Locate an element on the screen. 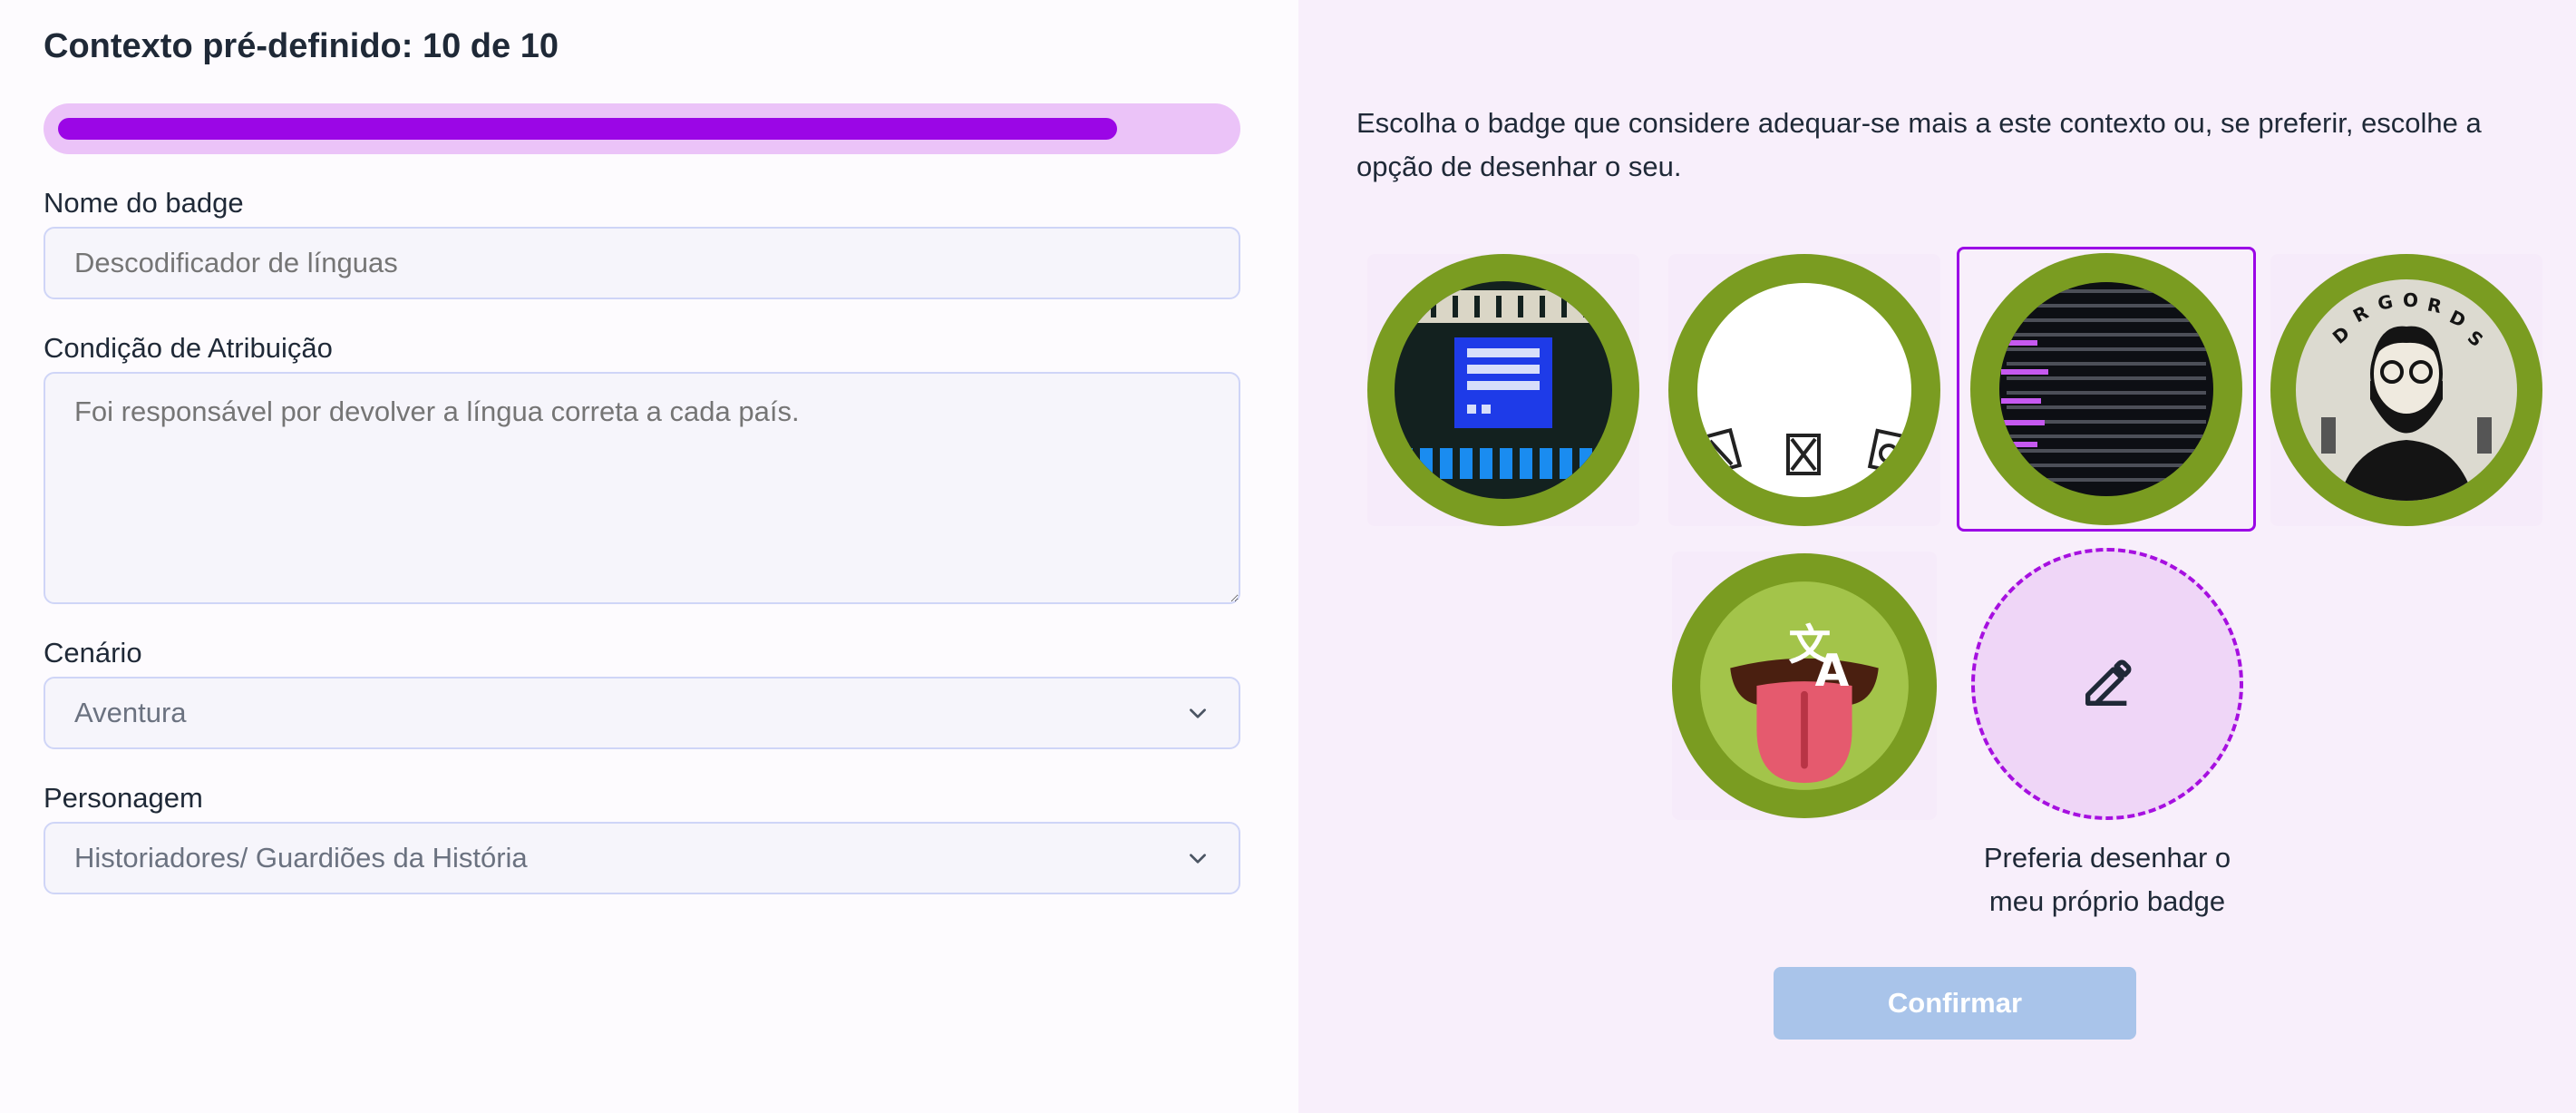 This screenshot has height=1113, width=2576. draw-own-badge-button is located at coordinates (2107, 684).